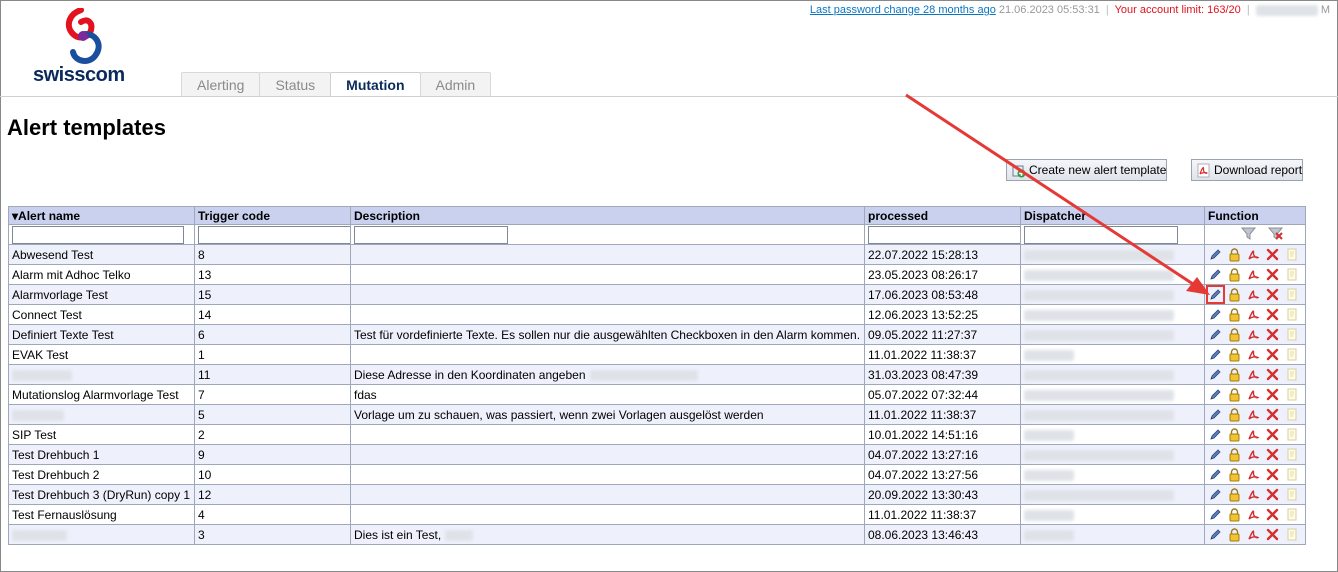  What do you see at coordinates (98, 234) in the screenshot?
I see `filter-alert-name-input` at bounding box center [98, 234].